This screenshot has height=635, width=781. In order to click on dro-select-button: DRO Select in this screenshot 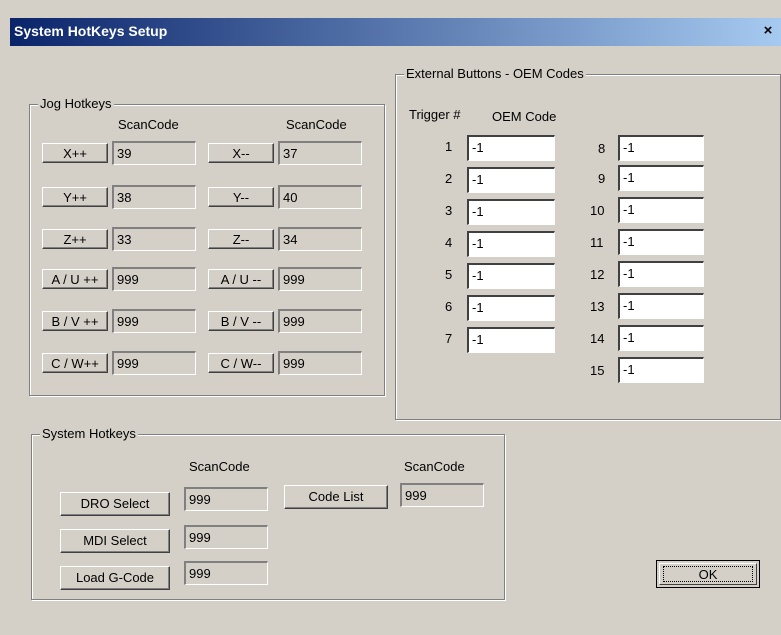, I will do `click(115, 504)`.